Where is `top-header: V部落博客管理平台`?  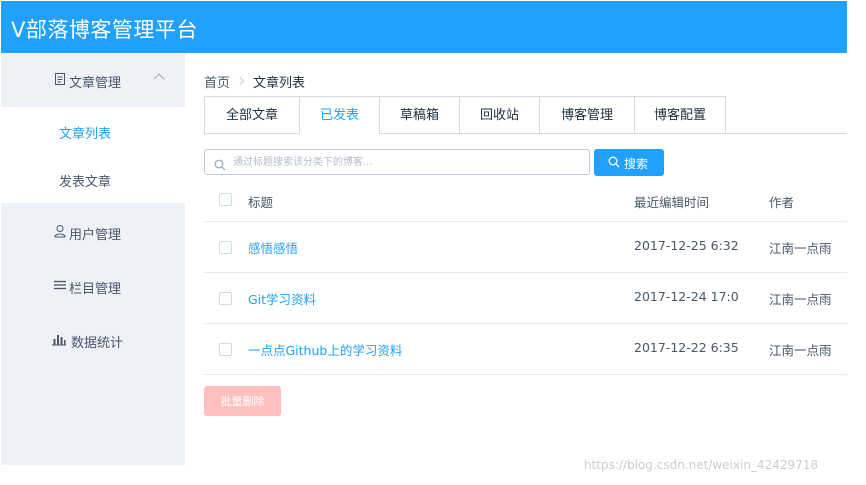
top-header: V部落博客管理平台 is located at coordinates (424, 27).